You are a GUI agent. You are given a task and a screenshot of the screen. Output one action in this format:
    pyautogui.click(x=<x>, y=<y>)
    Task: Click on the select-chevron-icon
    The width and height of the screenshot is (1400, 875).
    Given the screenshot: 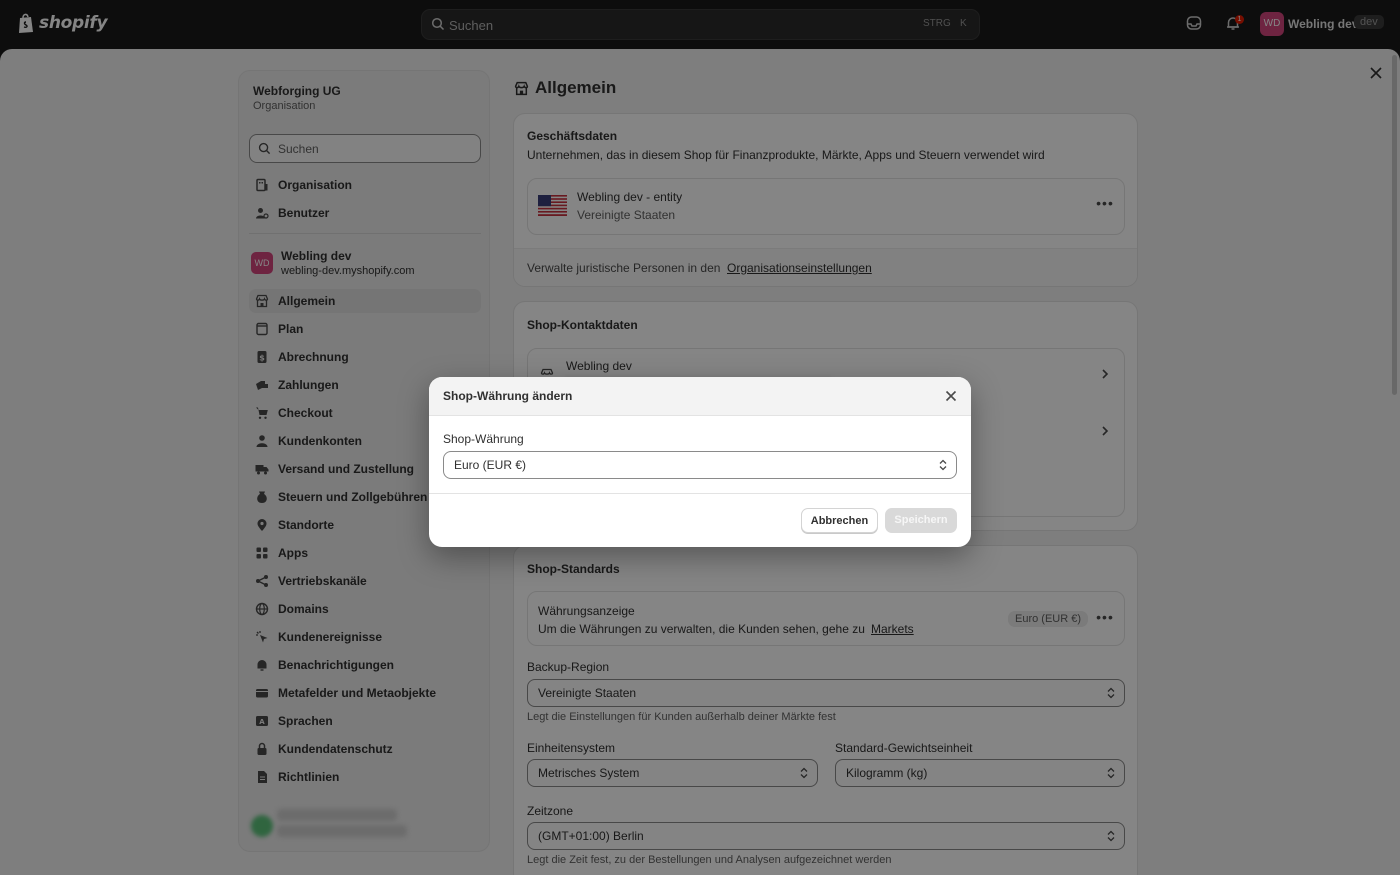 What is the action you would take?
    pyautogui.click(x=943, y=465)
    